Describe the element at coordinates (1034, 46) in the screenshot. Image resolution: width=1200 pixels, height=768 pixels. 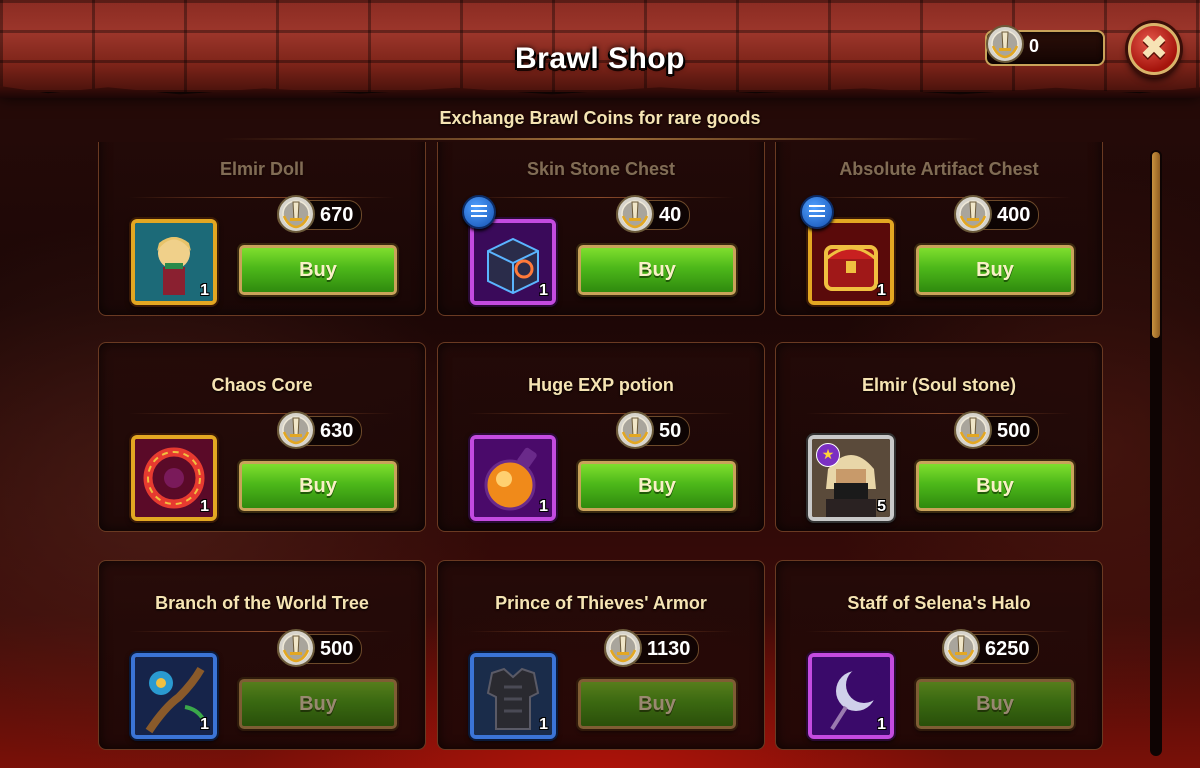
I see `coin-balance-value: 0` at that location.